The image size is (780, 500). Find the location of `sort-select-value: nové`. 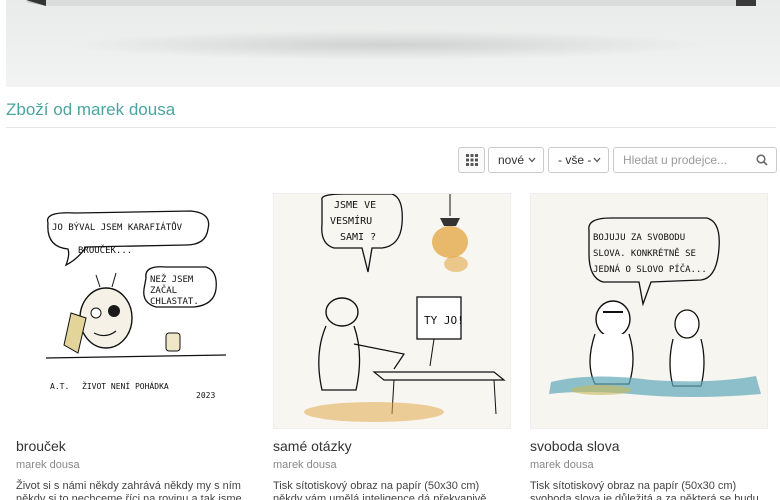

sort-select-value: nové is located at coordinates (511, 160).